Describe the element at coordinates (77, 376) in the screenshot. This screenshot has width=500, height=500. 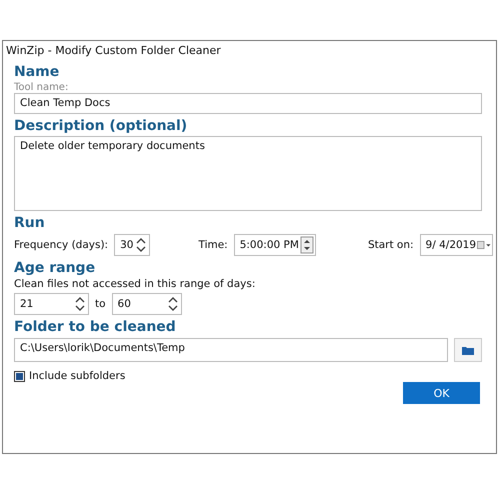
I see `checkbox-label: Include subfolders` at that location.